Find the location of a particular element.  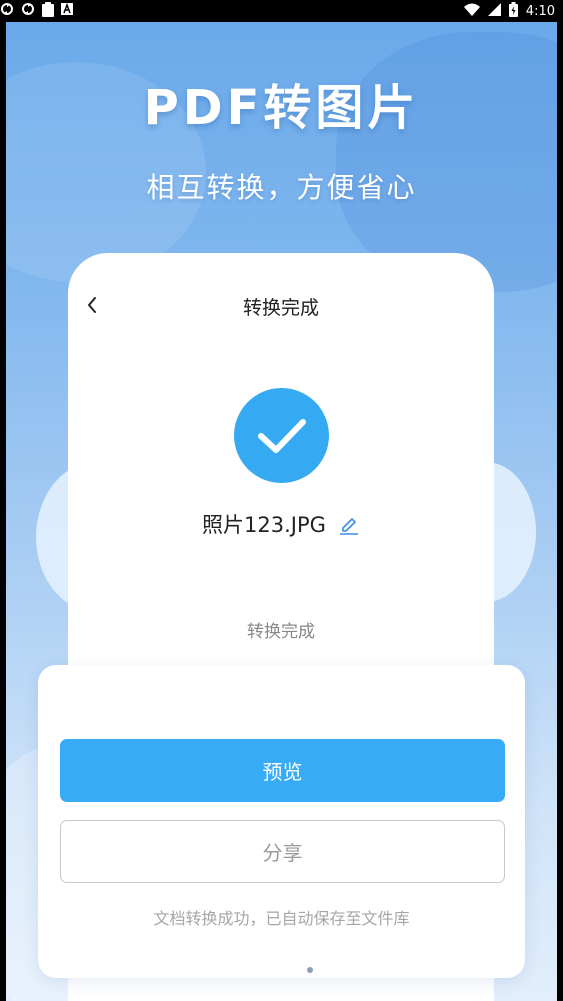

preview-button: 预览 is located at coordinates (282, 770).